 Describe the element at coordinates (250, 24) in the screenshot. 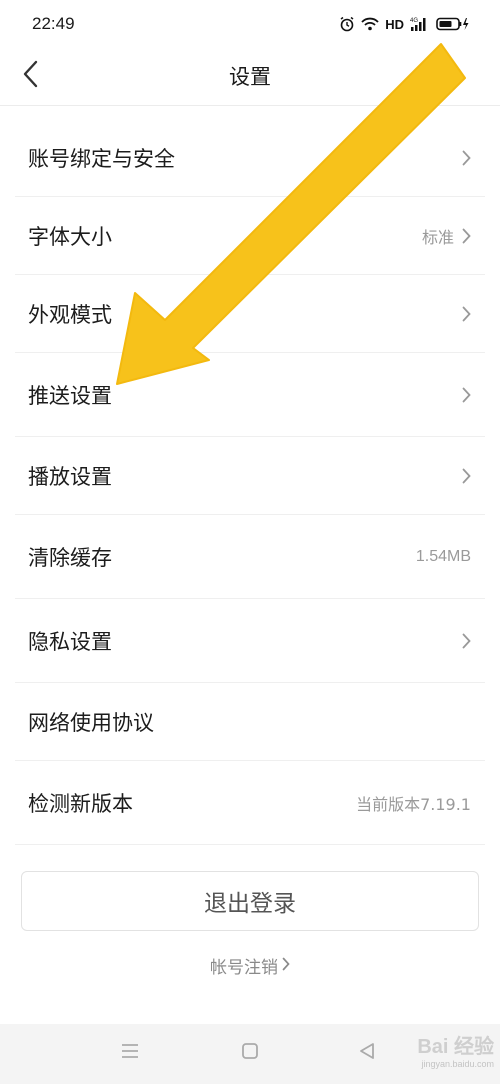

I see `status-bar: 22:49 HD 4G` at that location.